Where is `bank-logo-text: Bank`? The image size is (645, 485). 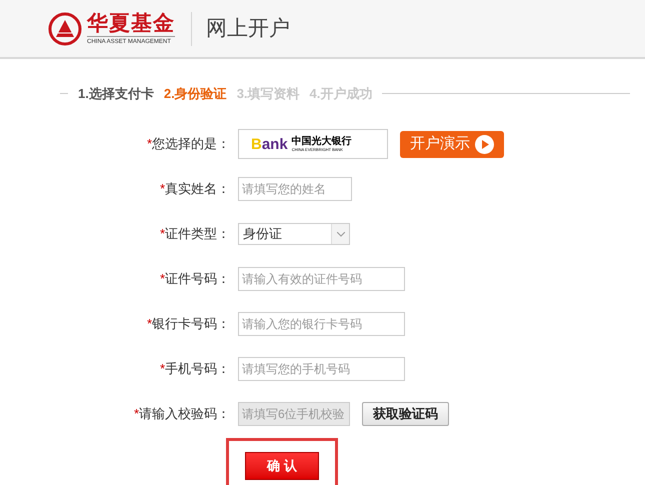
bank-logo-text: Bank is located at coordinates (269, 144).